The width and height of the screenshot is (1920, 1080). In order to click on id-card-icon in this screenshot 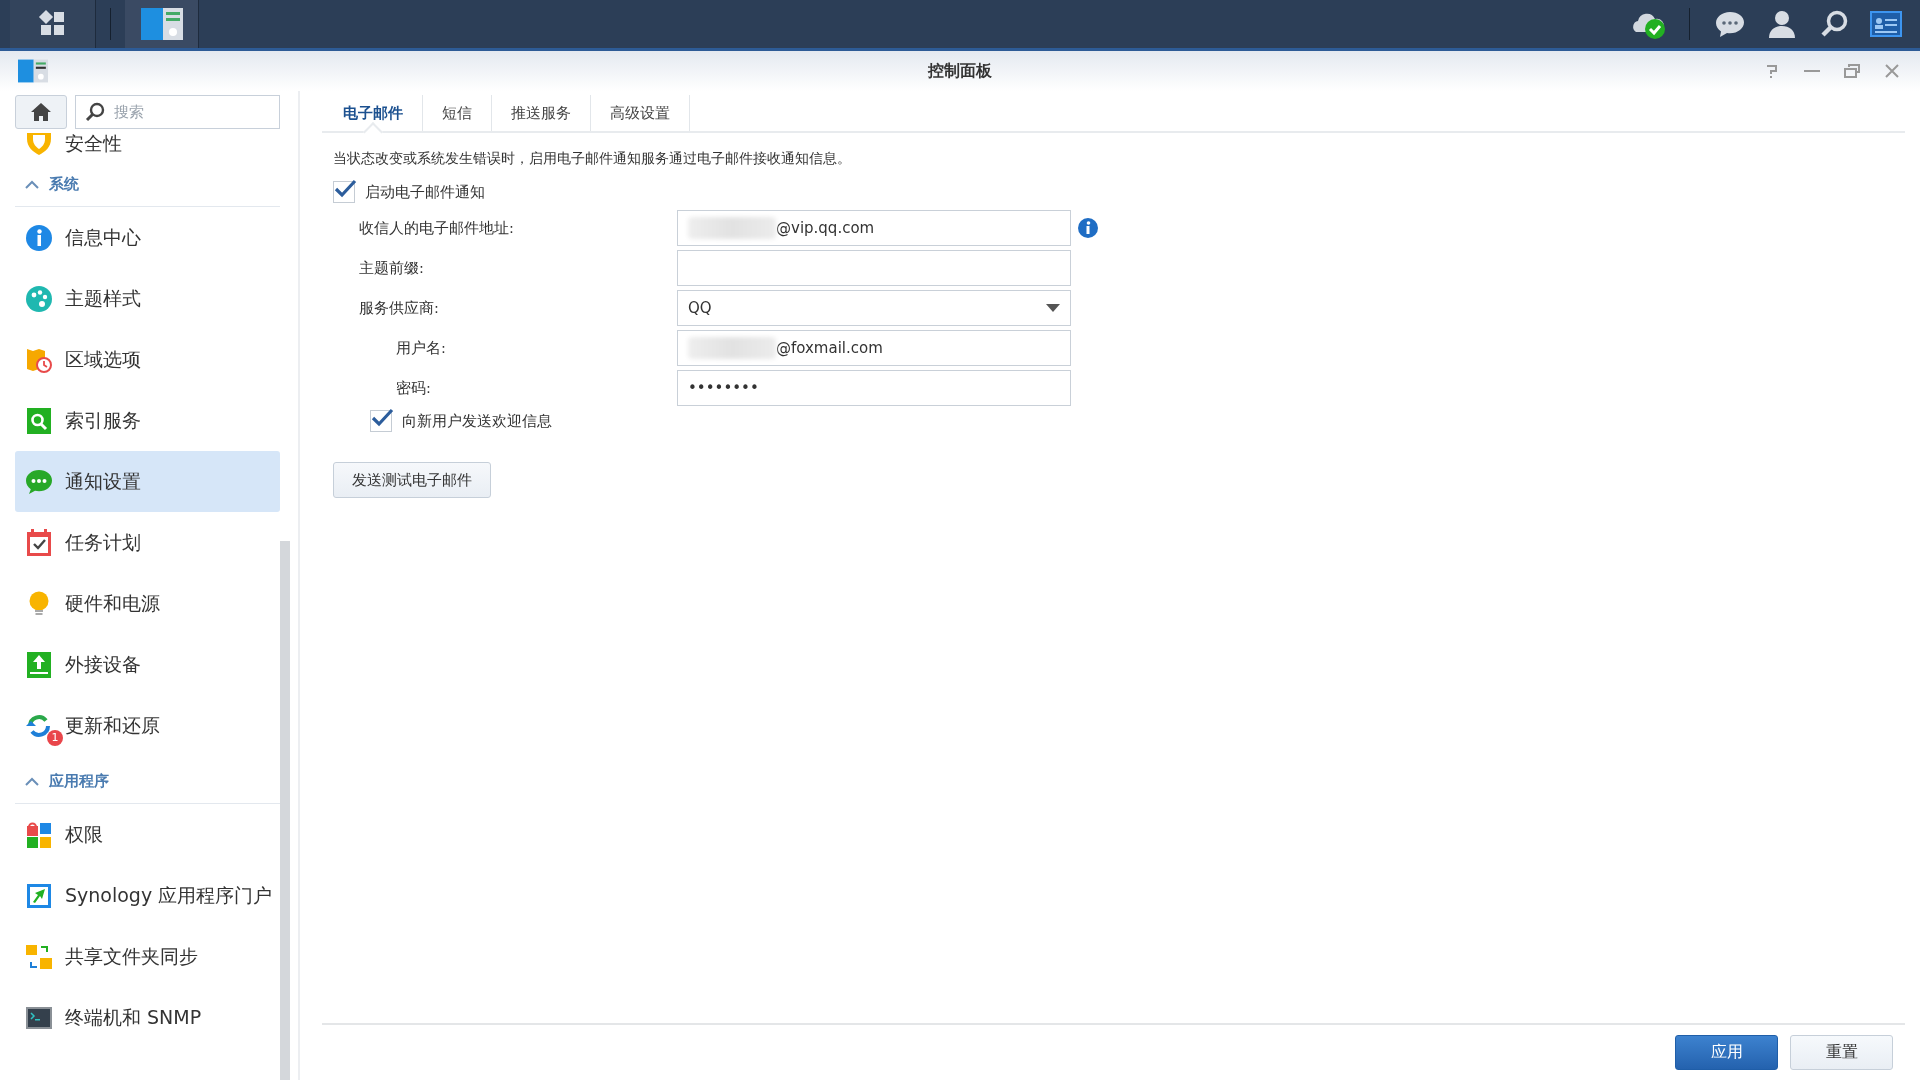, I will do `click(1886, 24)`.